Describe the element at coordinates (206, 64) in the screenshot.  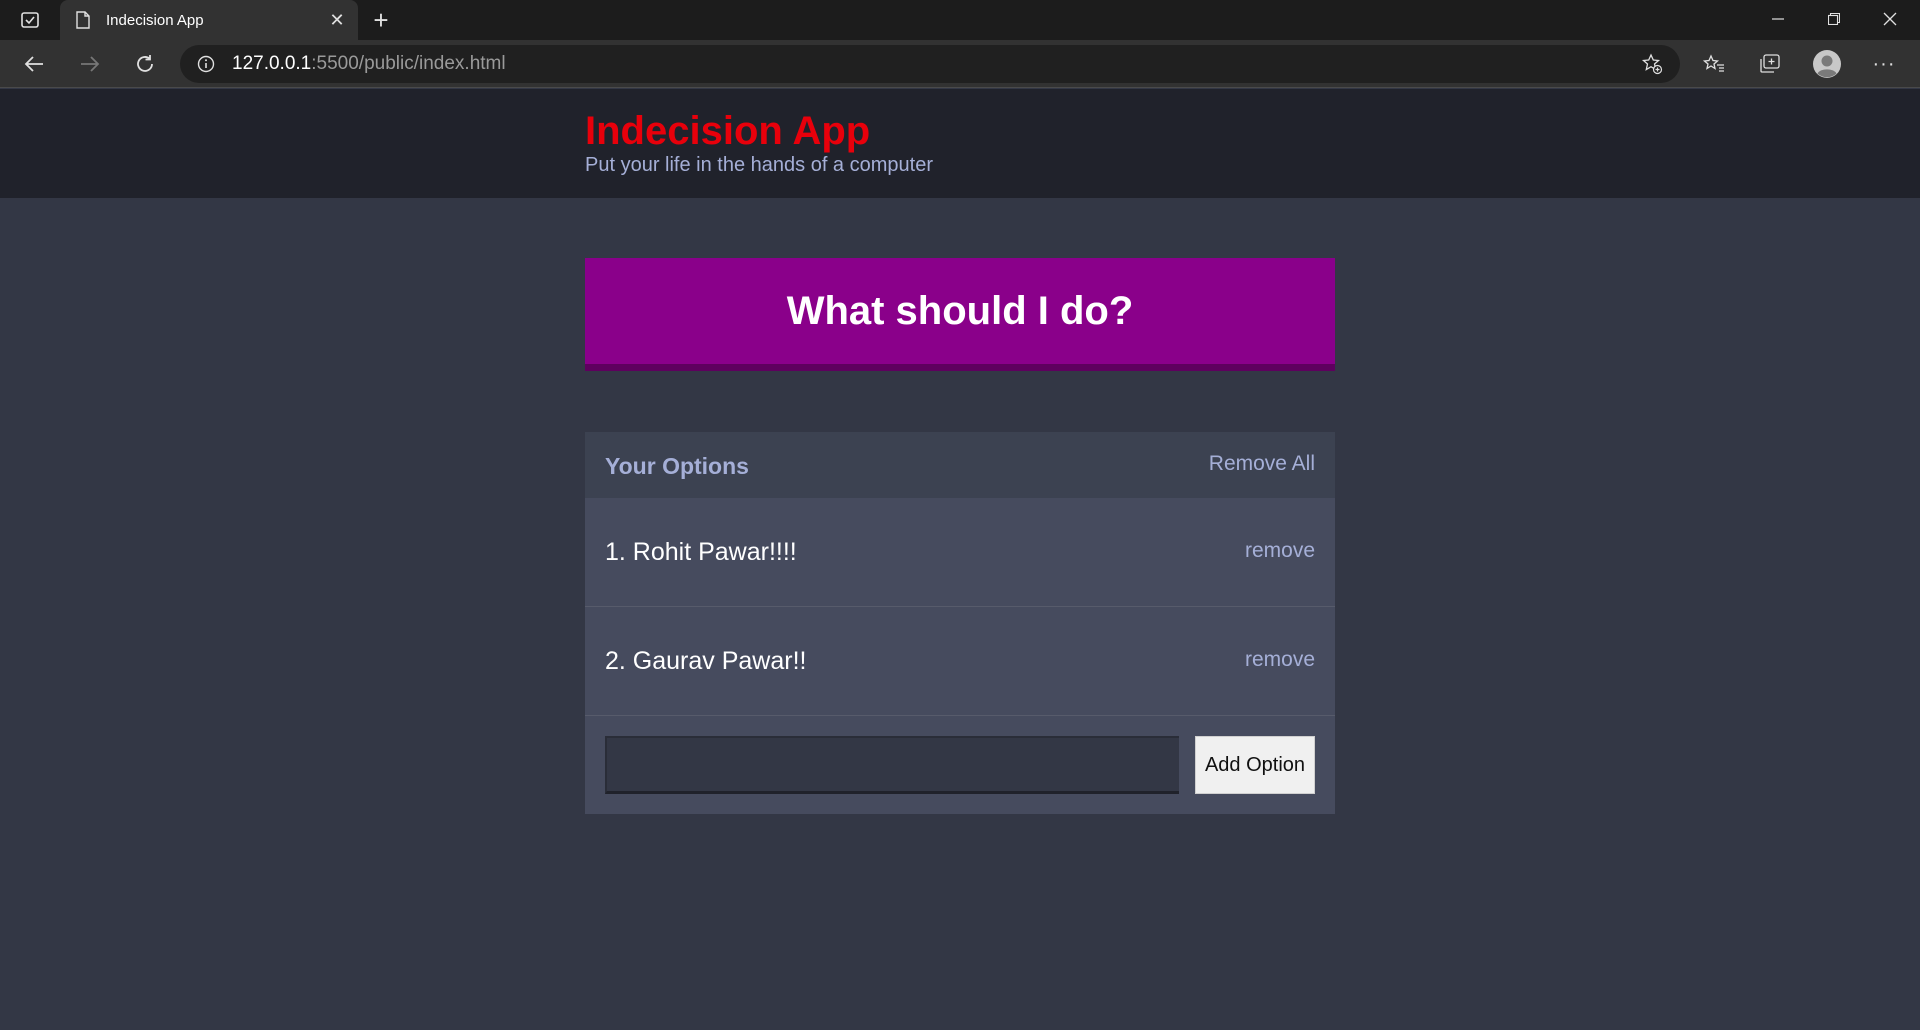
I see `info-icon` at that location.